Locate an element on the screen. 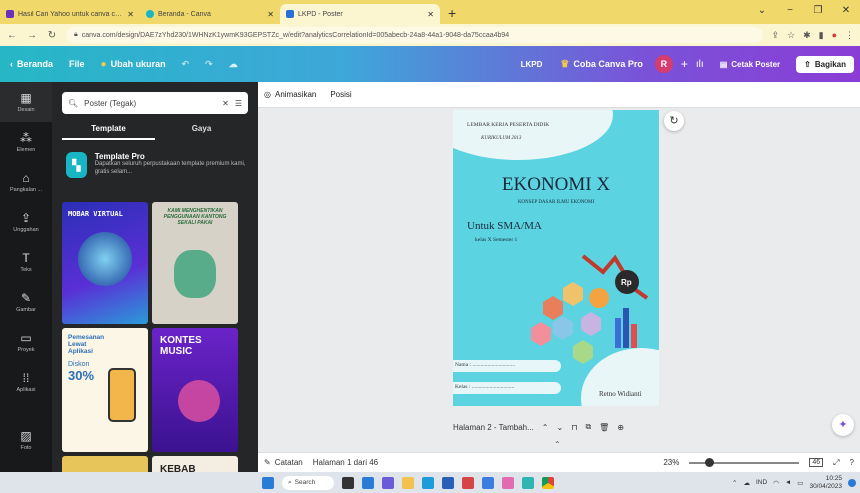 This screenshot has height=493, width=860. grid-view-icon: 46 is located at coordinates (816, 462).